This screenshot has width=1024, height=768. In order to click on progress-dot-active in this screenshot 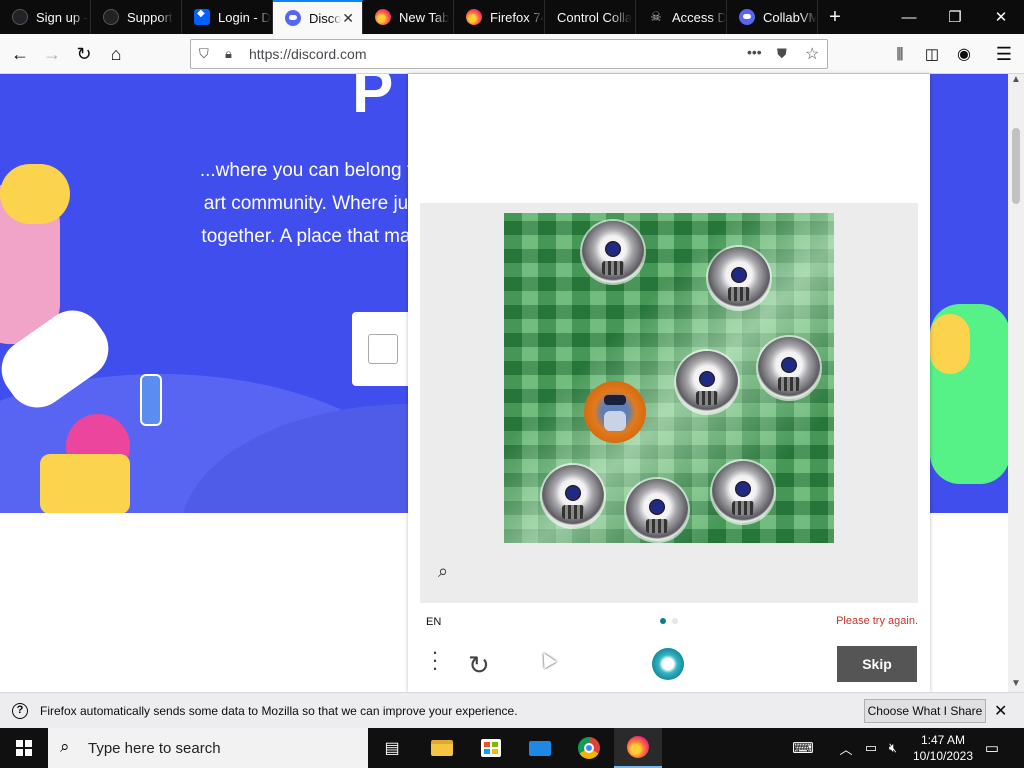, I will do `click(663, 621)`.